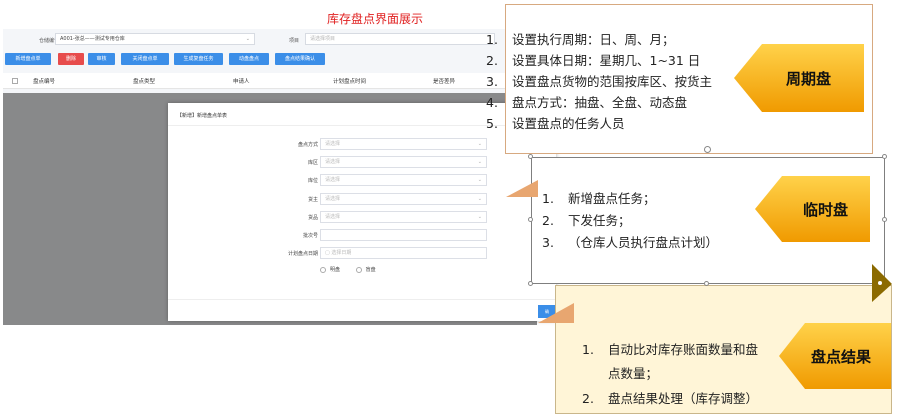  Describe the element at coordinates (599, 198) in the screenshot. I see `list-item: 1. 新增盘点任务；` at that location.